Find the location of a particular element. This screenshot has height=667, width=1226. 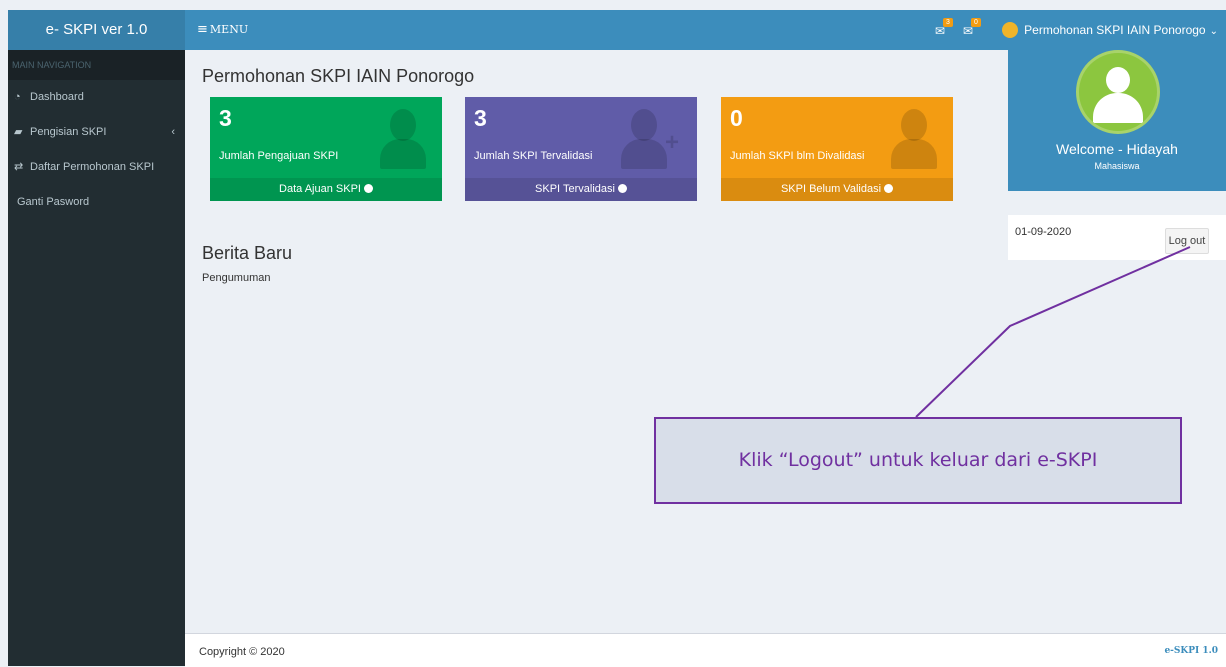

notification-messages: ✉ 3 is located at coordinates (944, 28).